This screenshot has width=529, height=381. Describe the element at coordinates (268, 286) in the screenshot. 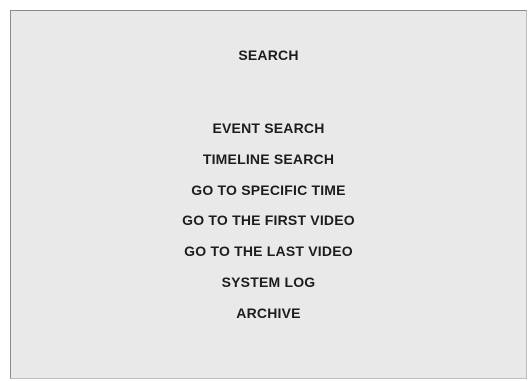

I see `menu-item-system-log: SYSTEM LOG` at that location.